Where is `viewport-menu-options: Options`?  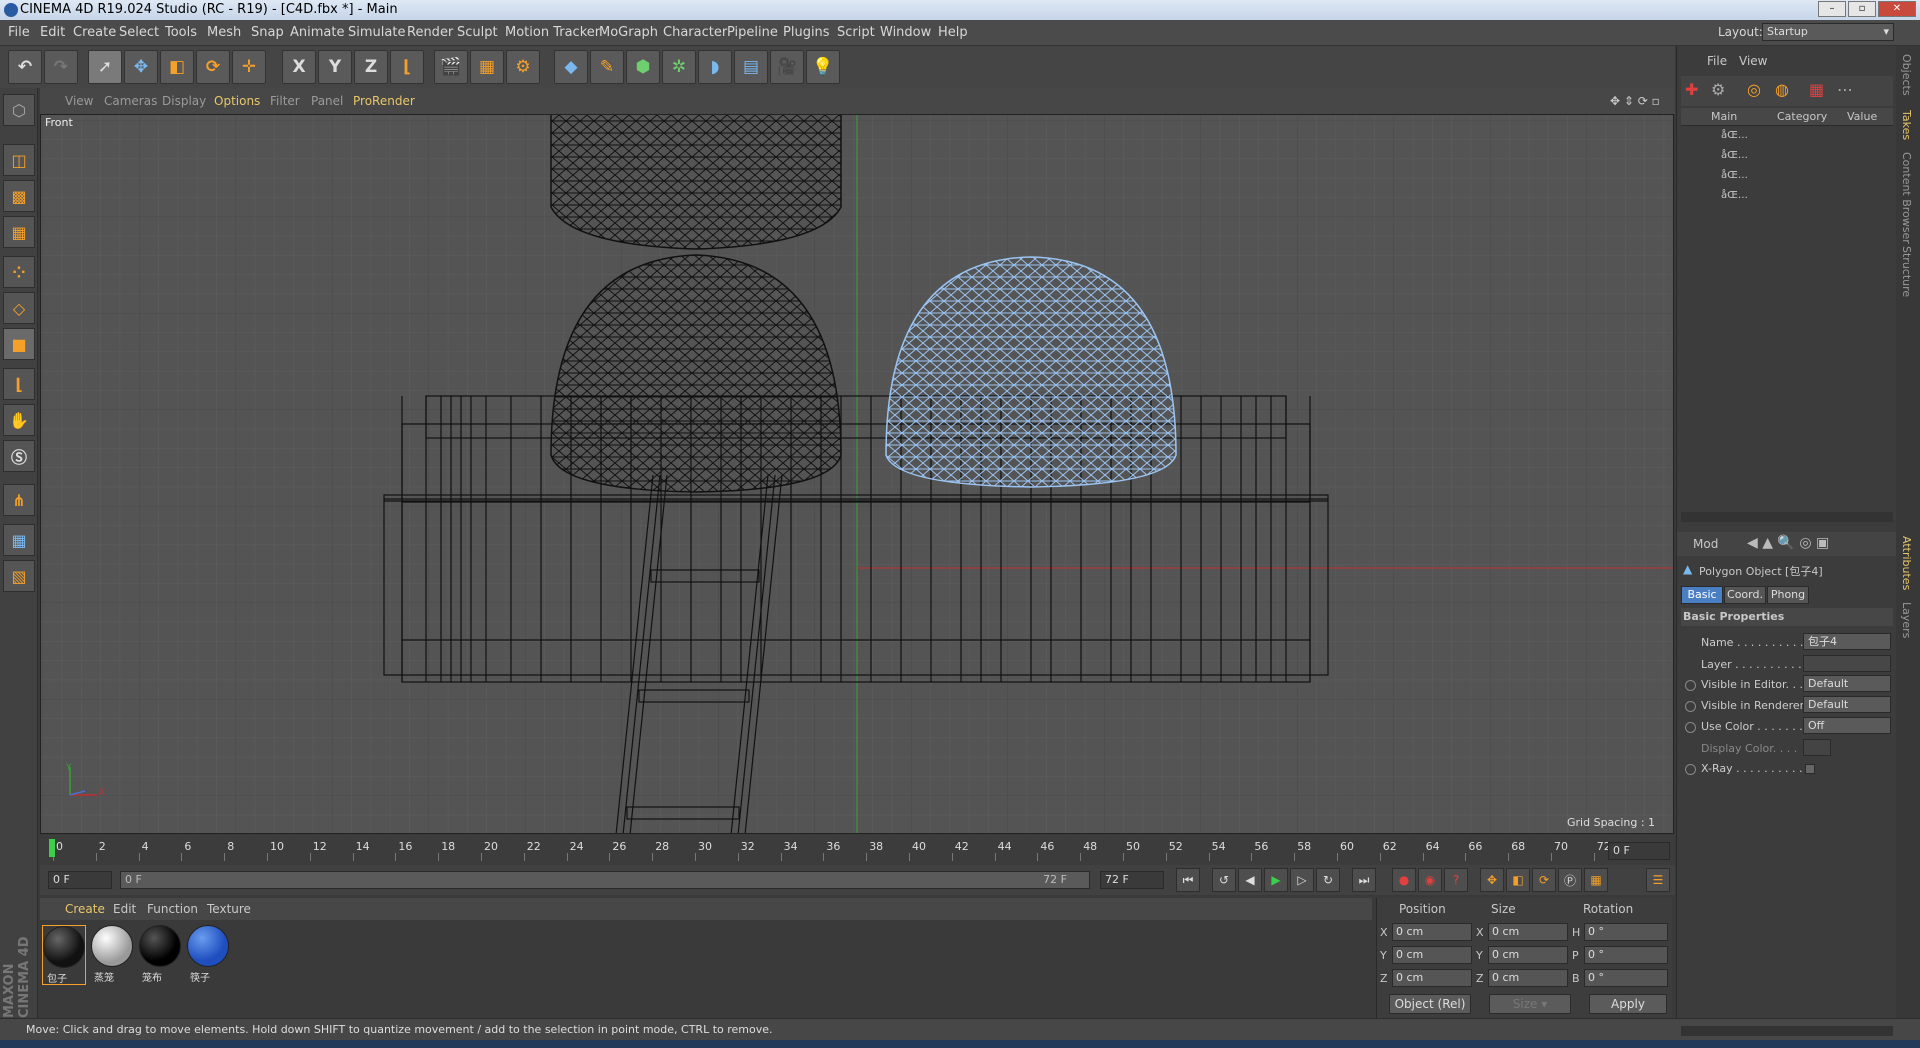 viewport-menu-options: Options is located at coordinates (237, 101).